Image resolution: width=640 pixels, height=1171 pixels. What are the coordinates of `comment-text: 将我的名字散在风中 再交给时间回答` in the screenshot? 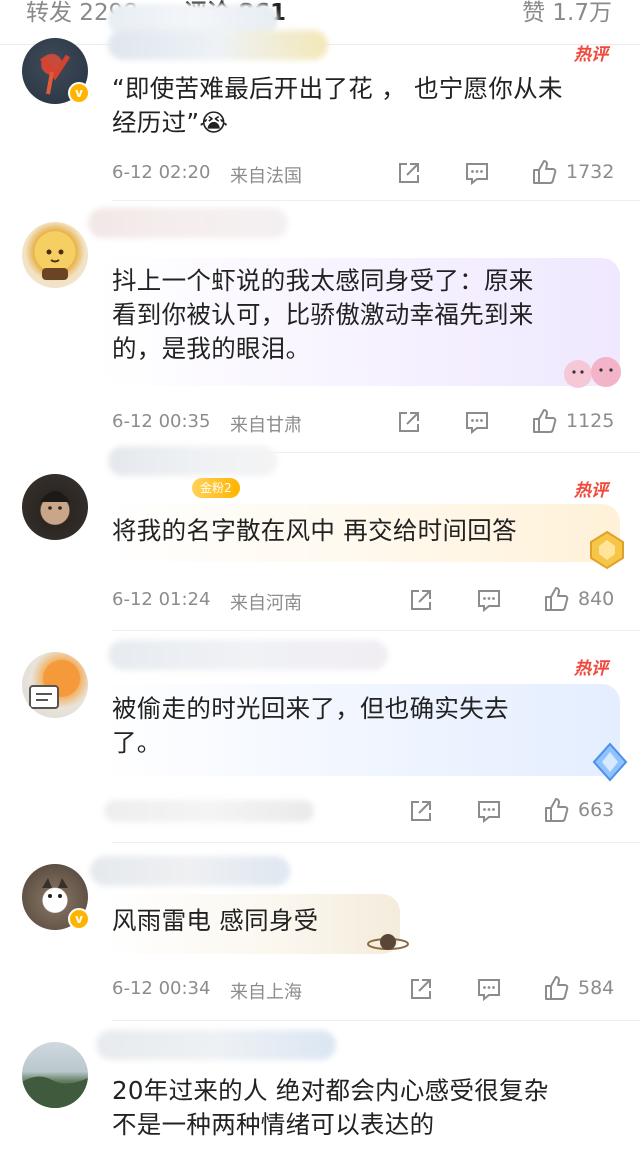 It's located at (314, 531).